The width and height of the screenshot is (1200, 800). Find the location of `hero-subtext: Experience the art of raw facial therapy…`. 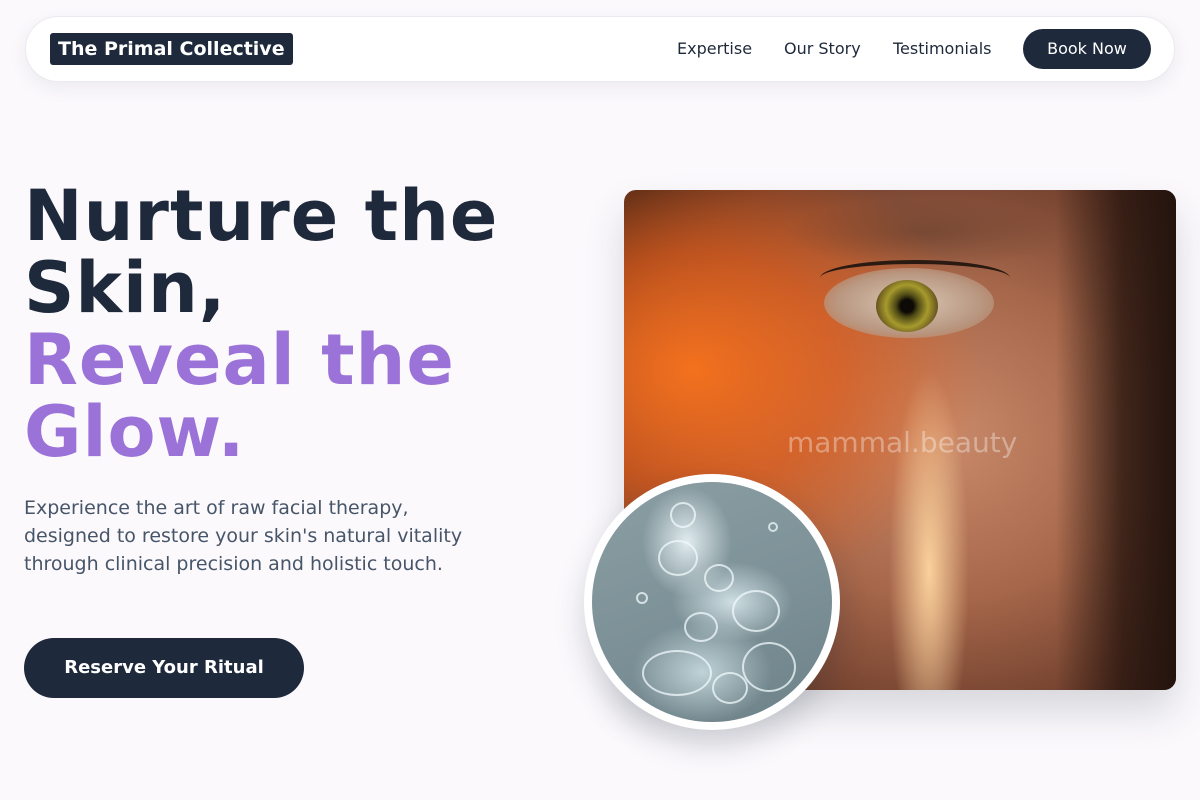

hero-subtext: Experience the art of raw facial therapy… is located at coordinates (243, 536).